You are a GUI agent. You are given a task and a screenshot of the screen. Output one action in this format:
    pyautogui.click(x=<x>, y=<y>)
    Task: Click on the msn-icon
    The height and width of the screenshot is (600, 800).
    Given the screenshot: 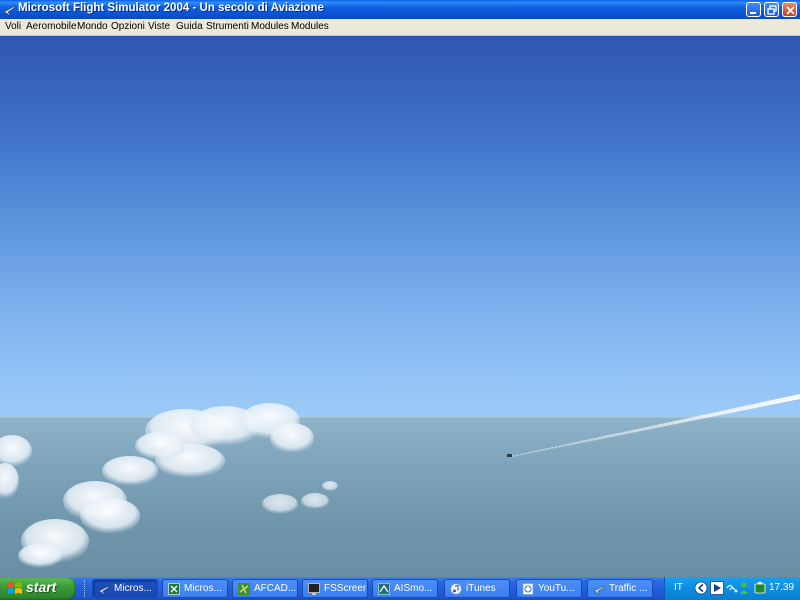 What is the action you would take?
    pyautogui.click(x=746, y=588)
    